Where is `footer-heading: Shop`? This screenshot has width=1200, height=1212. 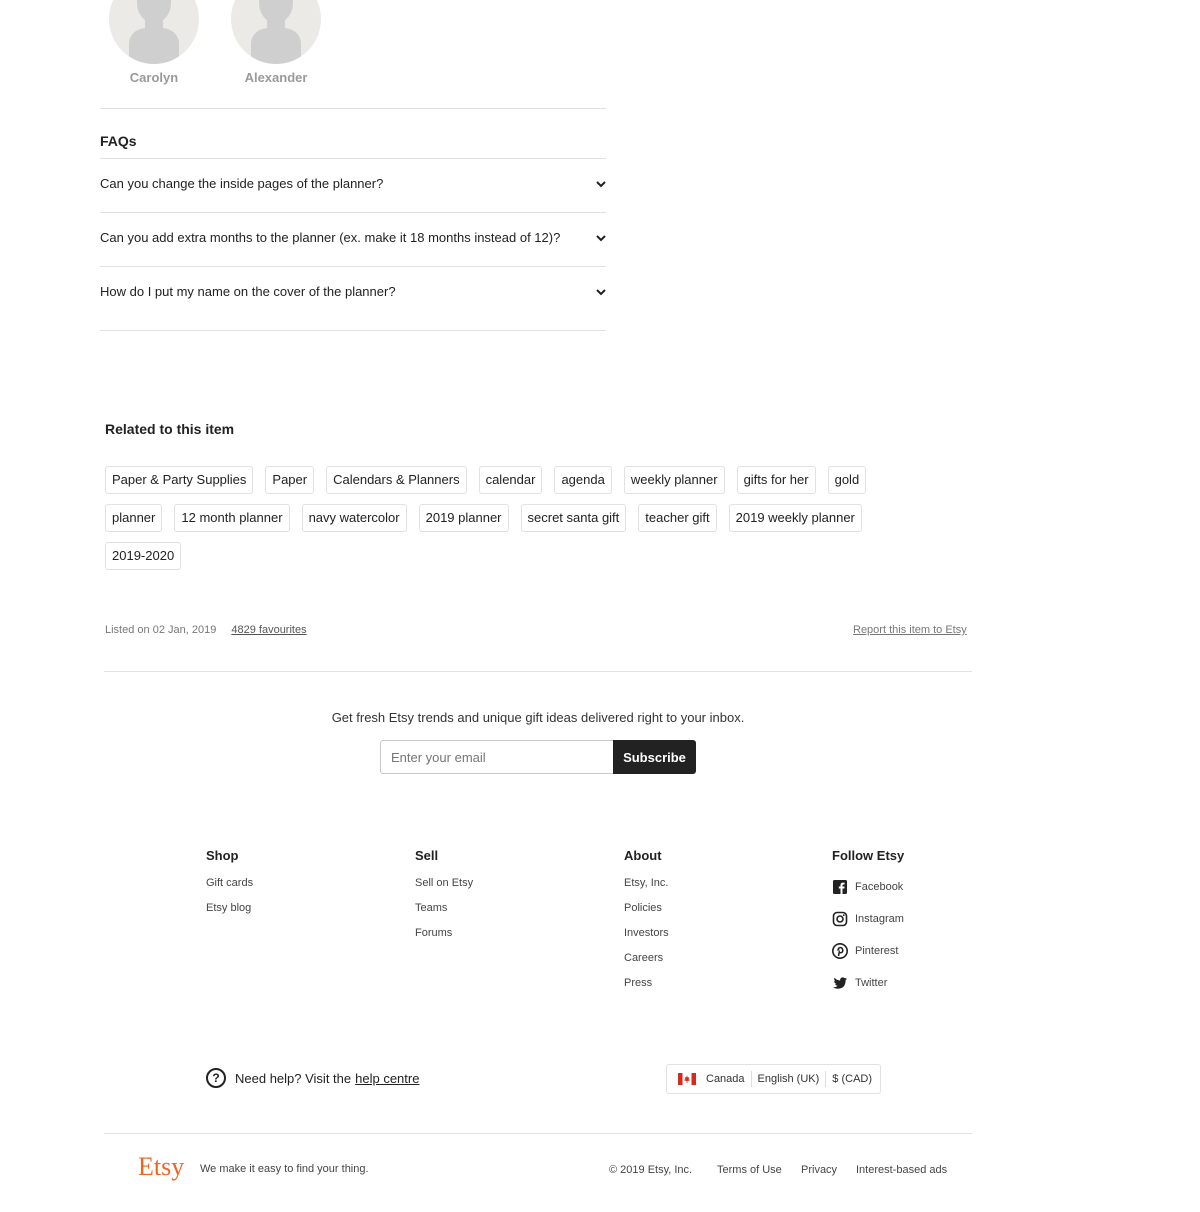
footer-heading: Shop is located at coordinates (222, 855).